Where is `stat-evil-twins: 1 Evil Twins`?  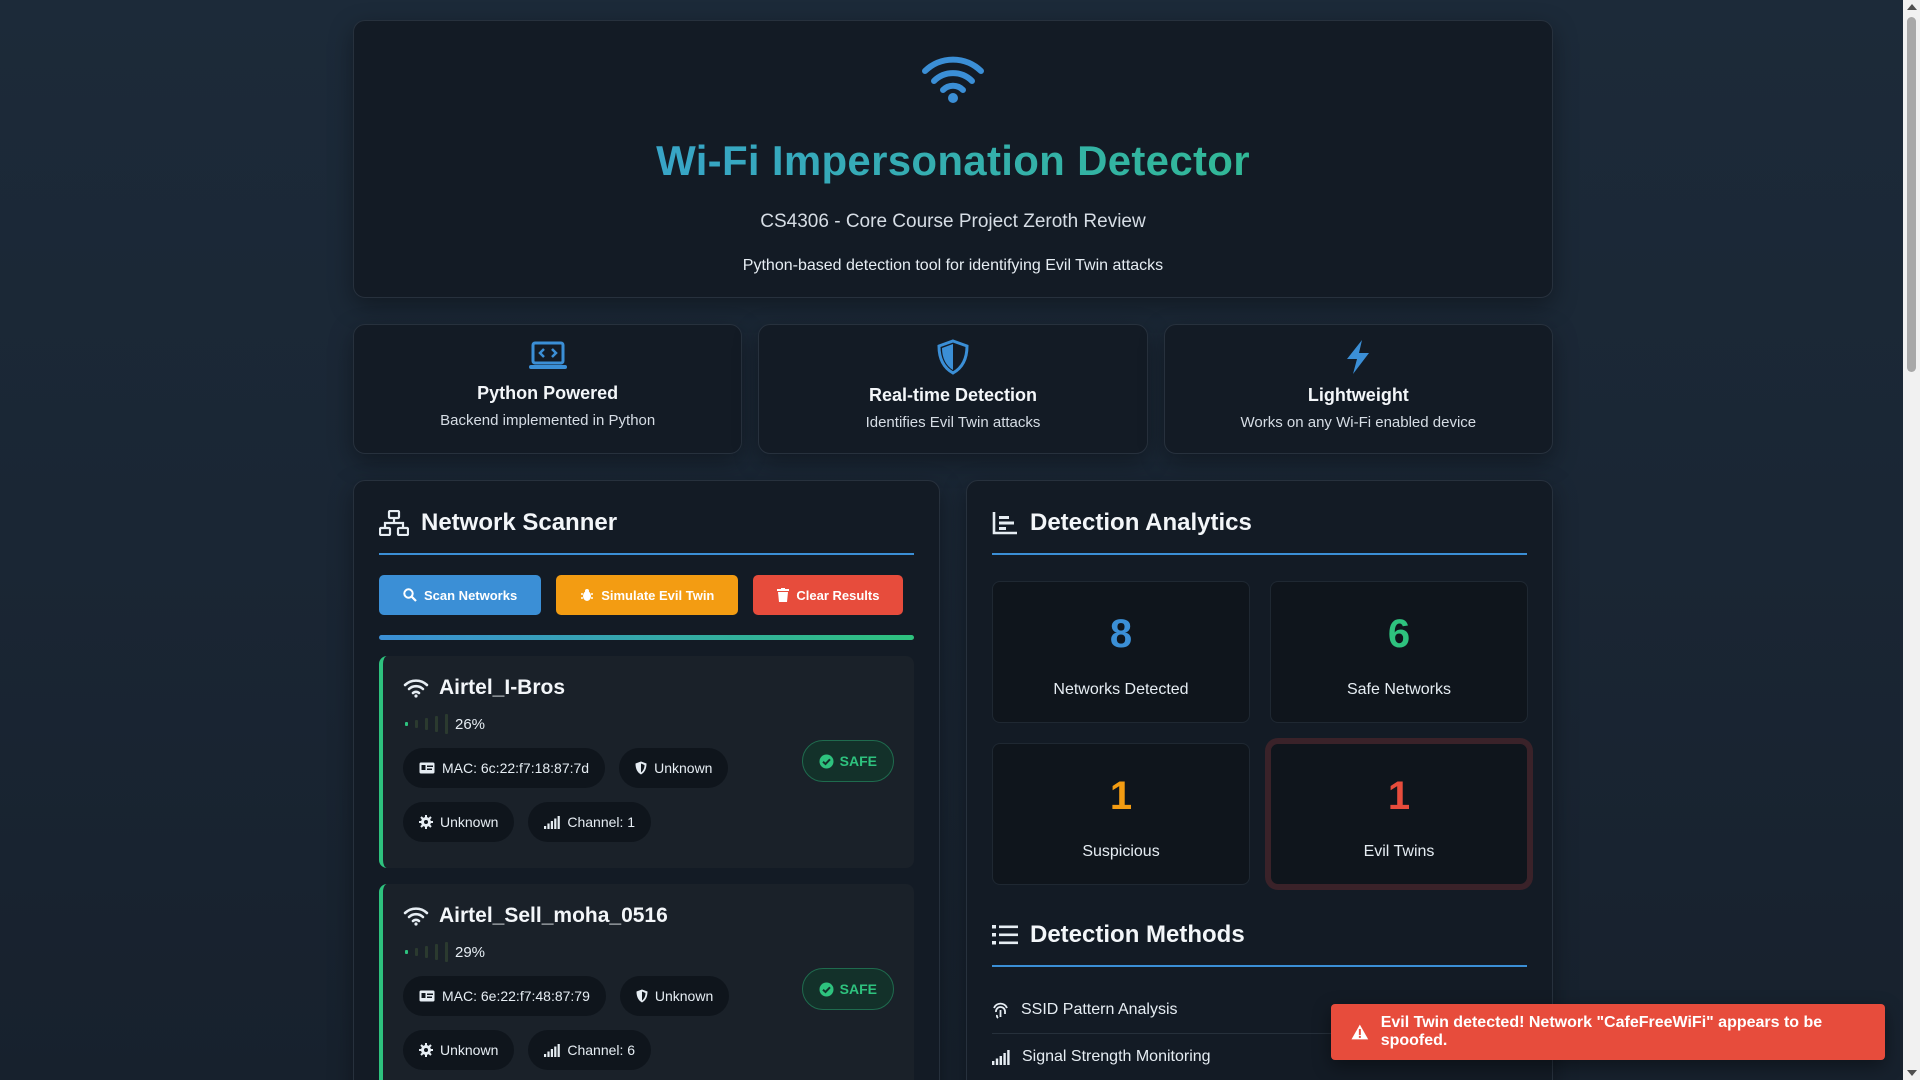
stat-evil-twins: 1 Evil Twins is located at coordinates (1399, 814).